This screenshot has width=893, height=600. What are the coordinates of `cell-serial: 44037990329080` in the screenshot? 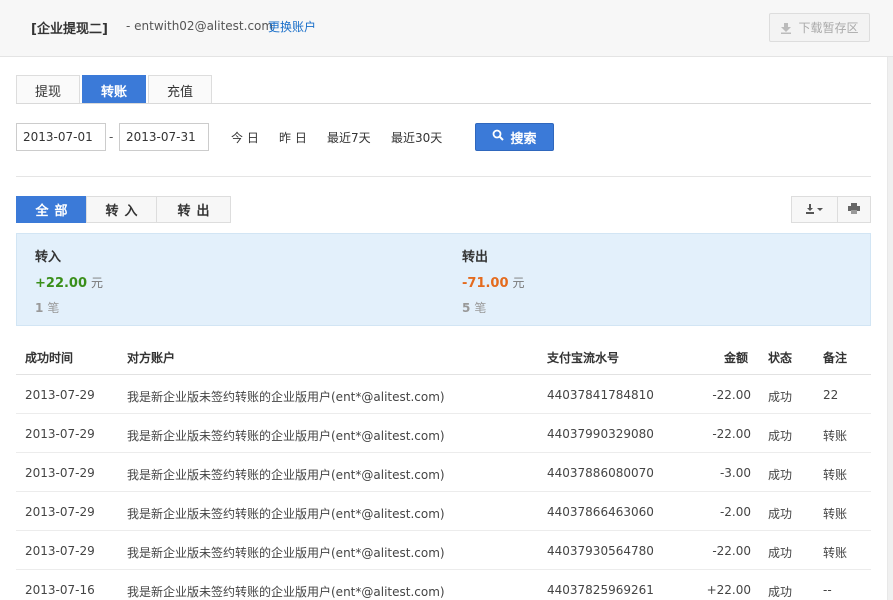 It's located at (600, 434).